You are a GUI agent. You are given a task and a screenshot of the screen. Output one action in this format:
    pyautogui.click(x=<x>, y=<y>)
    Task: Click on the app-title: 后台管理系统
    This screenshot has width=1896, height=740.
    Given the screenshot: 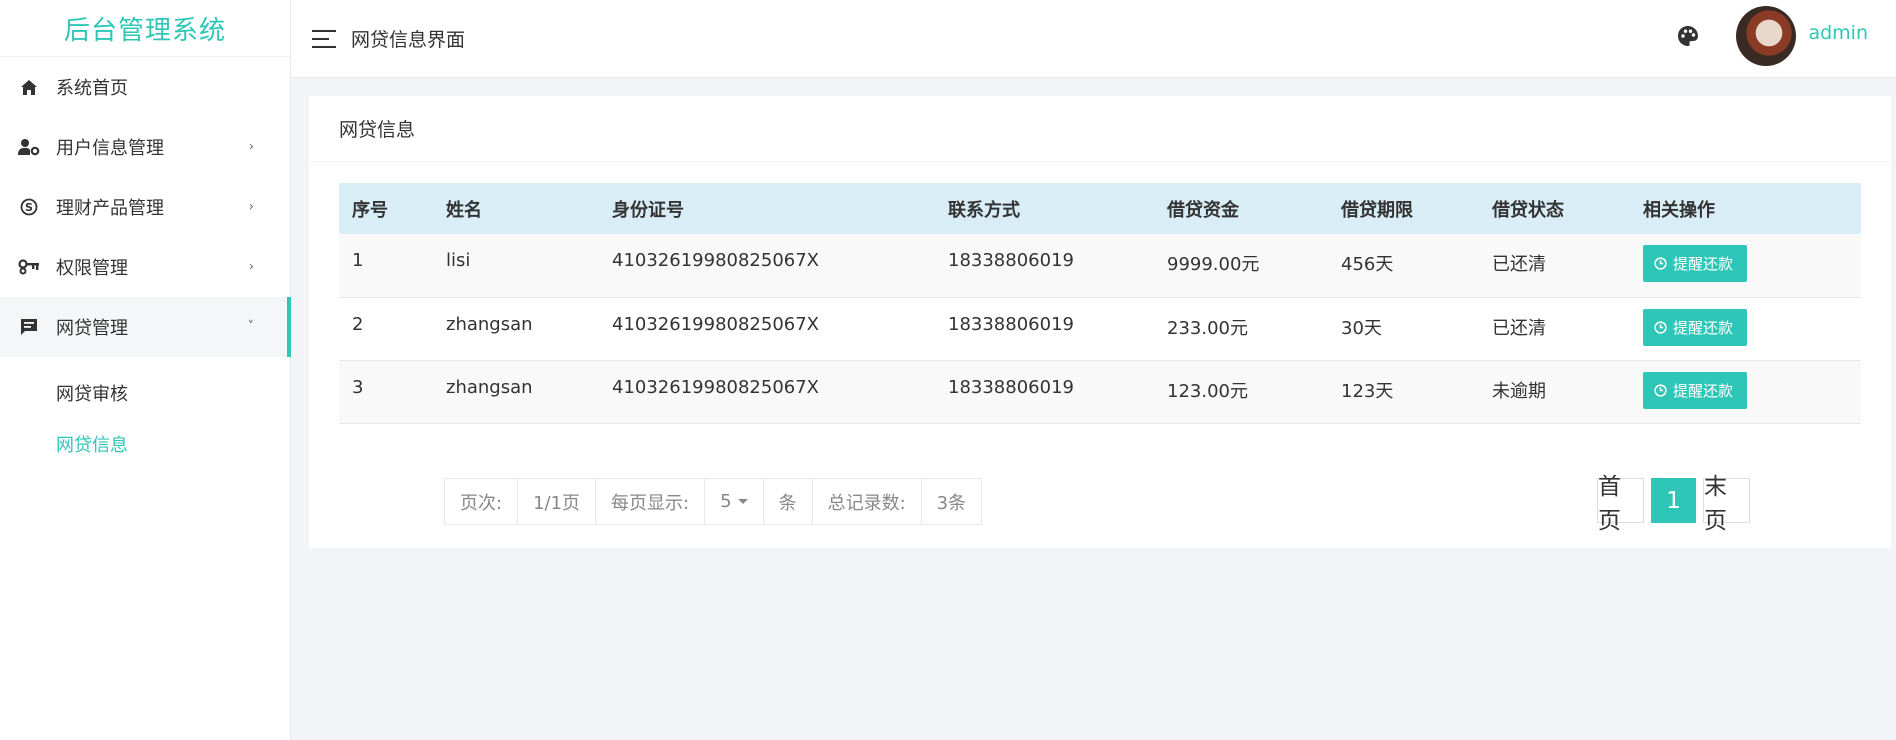 What is the action you would take?
    pyautogui.click(x=144, y=30)
    